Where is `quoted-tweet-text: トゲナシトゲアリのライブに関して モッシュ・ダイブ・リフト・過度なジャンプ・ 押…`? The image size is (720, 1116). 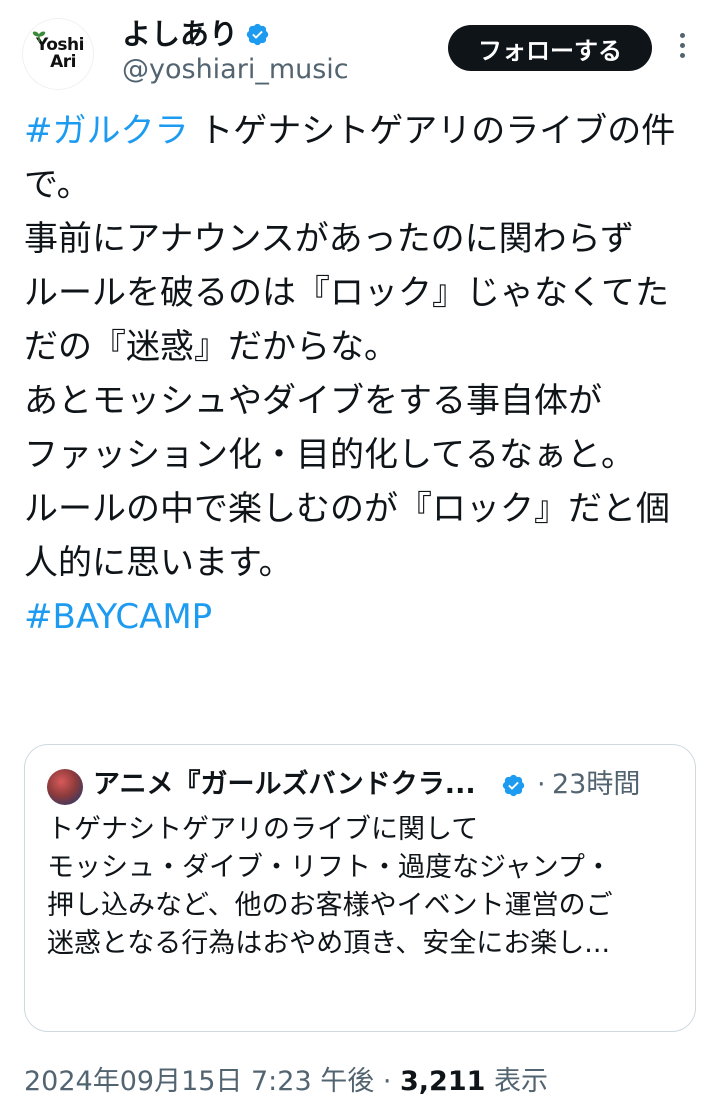 quoted-tweet-text: トゲナシトゲアリのライブに関して モッシュ・ダイブ・リフト・過度なジャンプ・ 押… is located at coordinates (362, 887).